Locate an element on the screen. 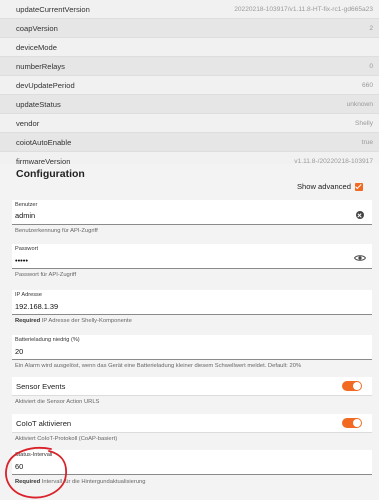  property-row: vendor Shelly is located at coordinates (189, 123).